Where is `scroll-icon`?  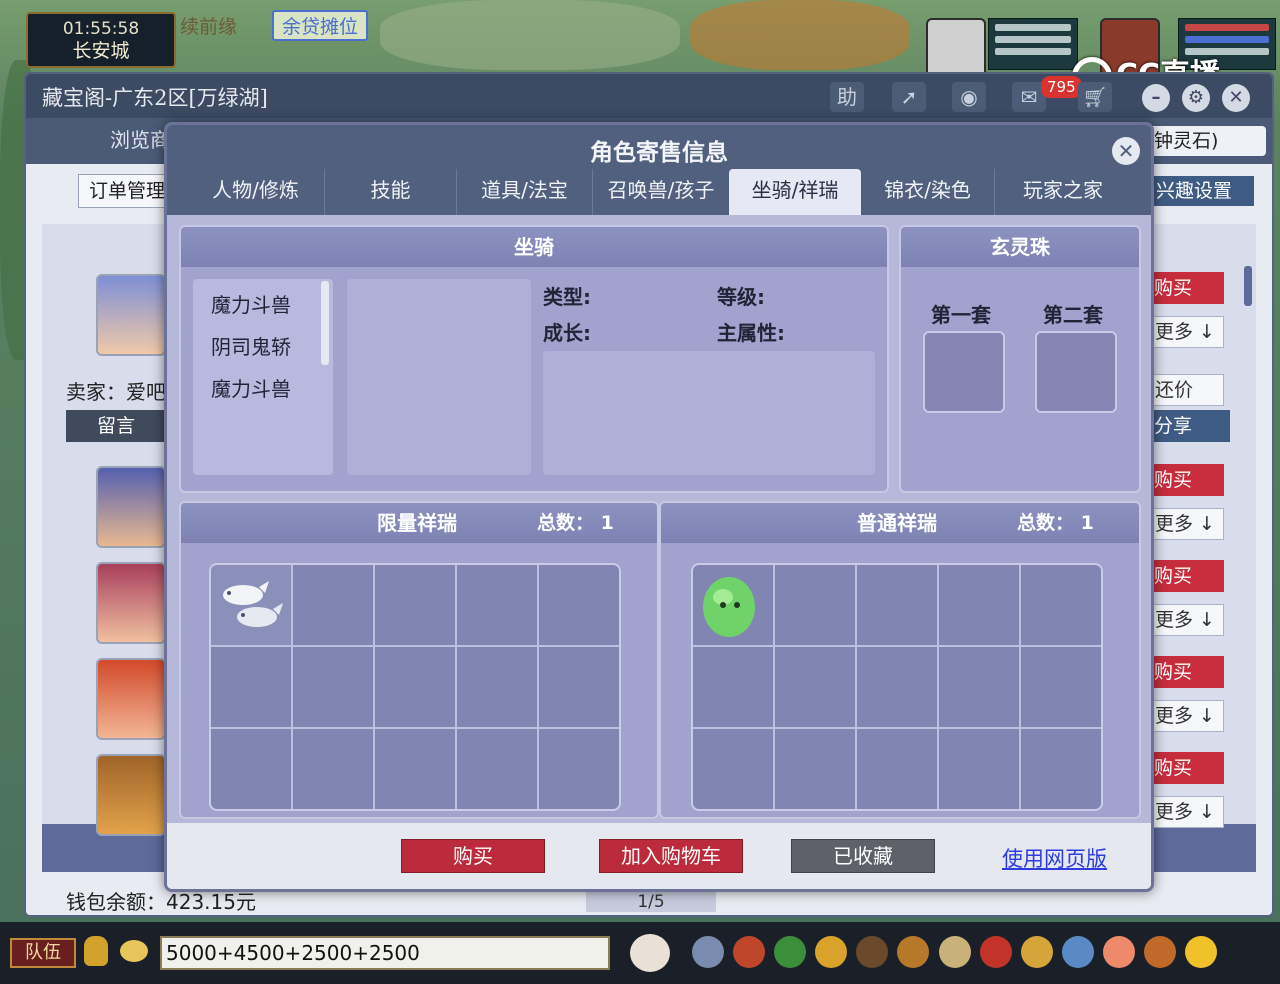
scroll-icon is located at coordinates (954, 952).